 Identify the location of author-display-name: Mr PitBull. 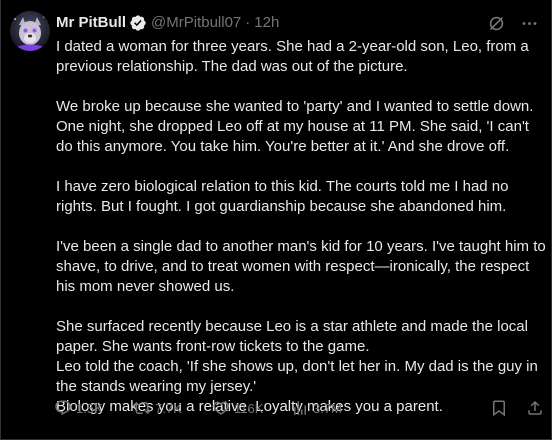
(91, 23).